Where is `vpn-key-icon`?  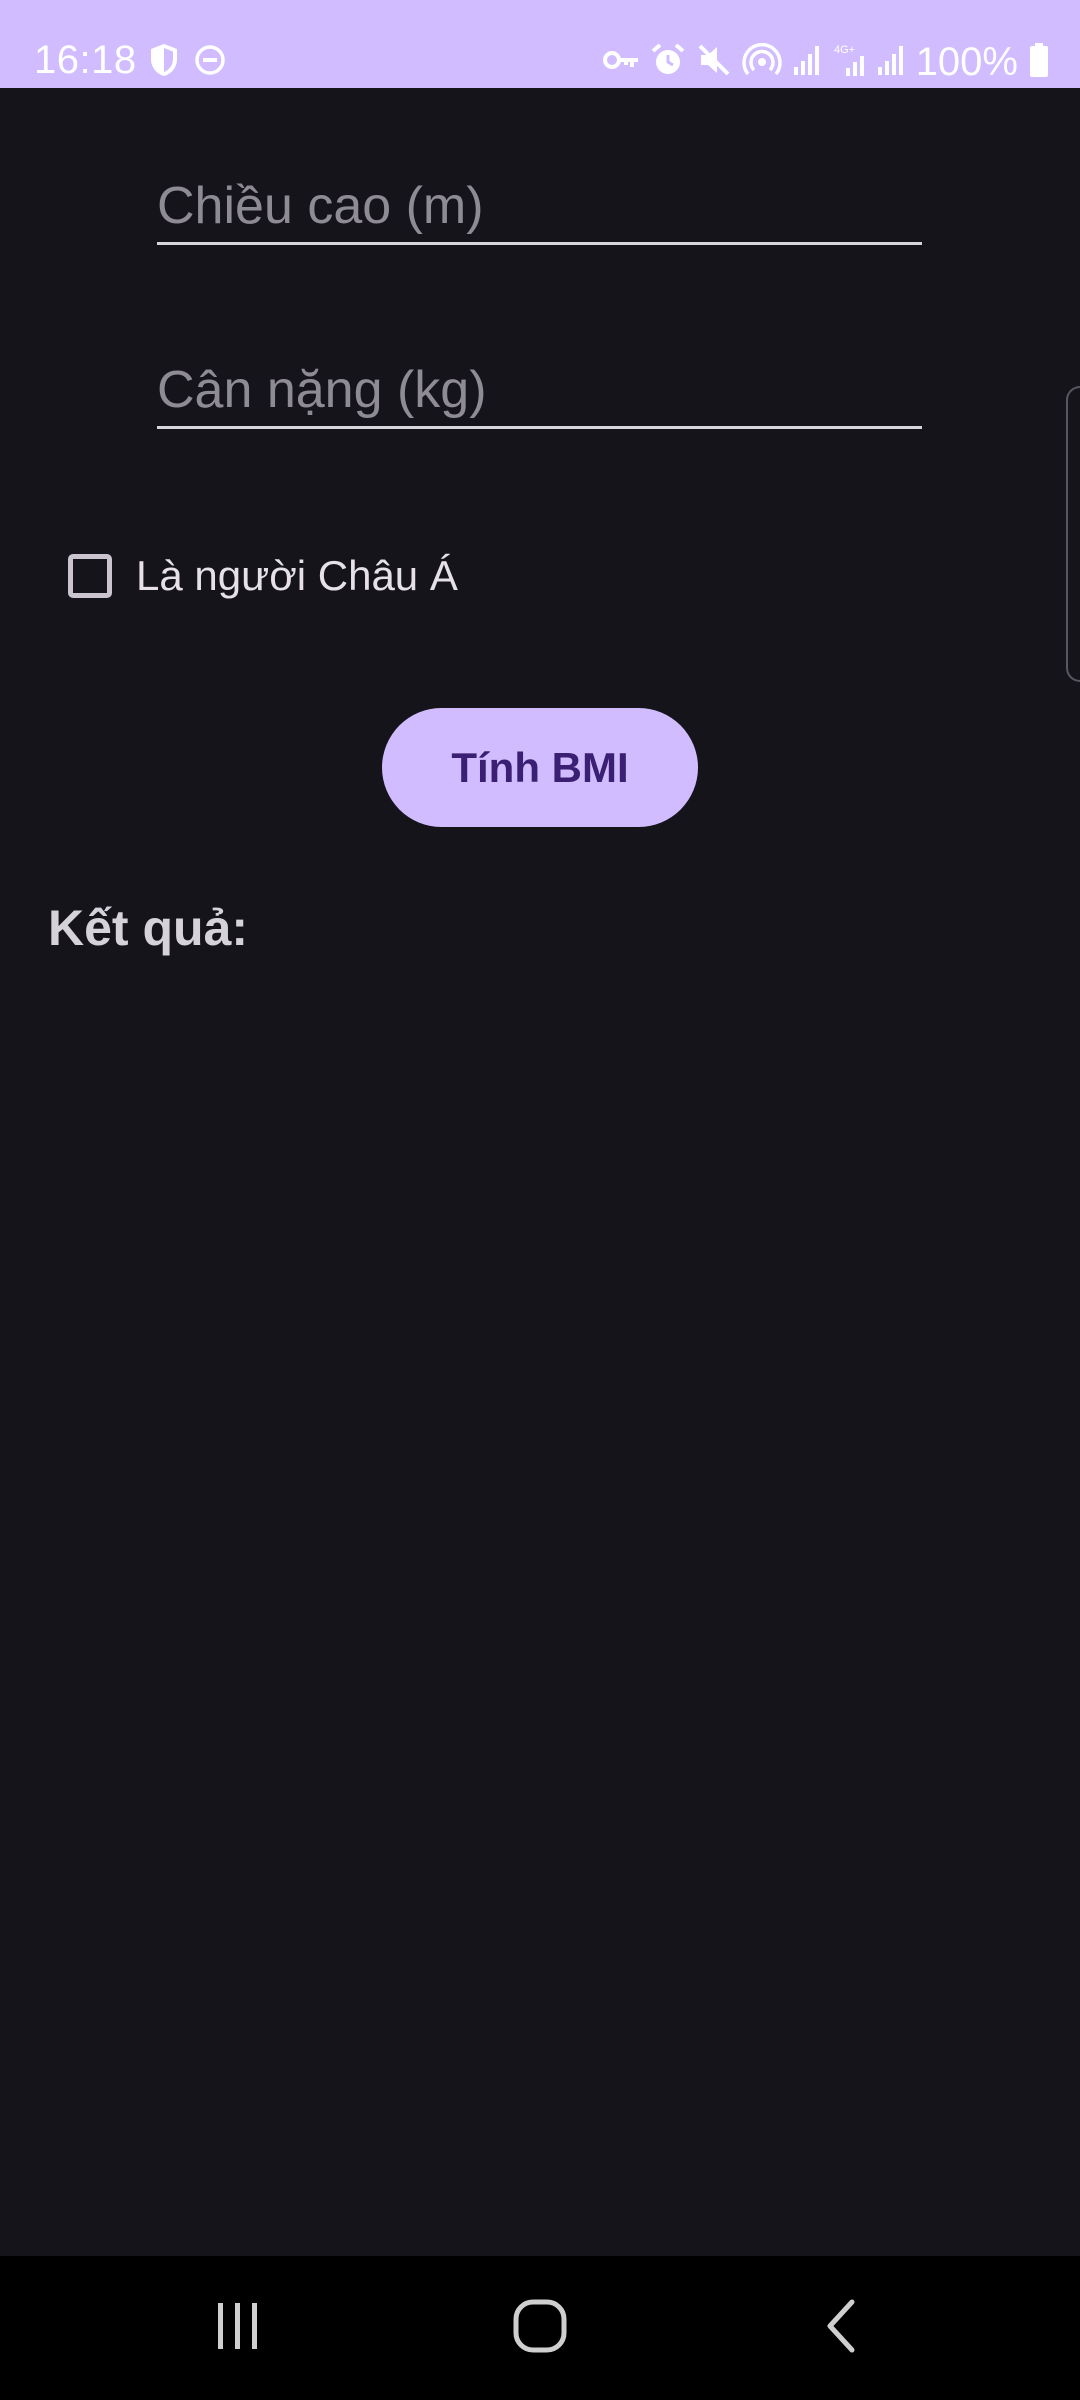 vpn-key-icon is located at coordinates (621, 62).